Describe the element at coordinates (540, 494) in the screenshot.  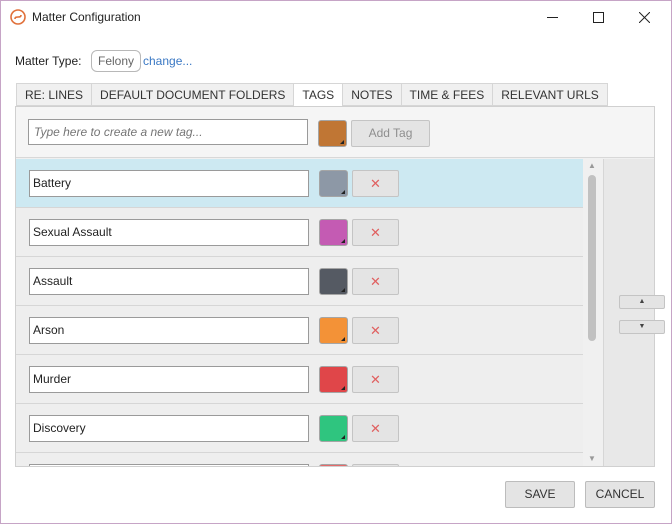
I see `save-button: SAVE` at that location.